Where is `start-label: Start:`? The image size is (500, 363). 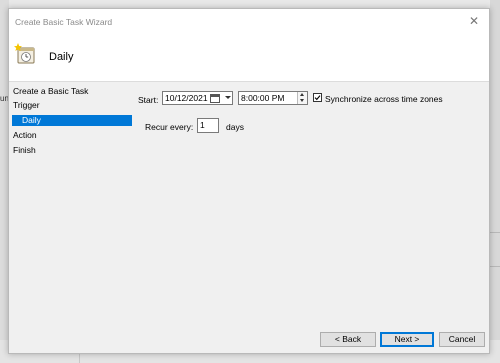
start-label: Start: is located at coordinates (148, 100).